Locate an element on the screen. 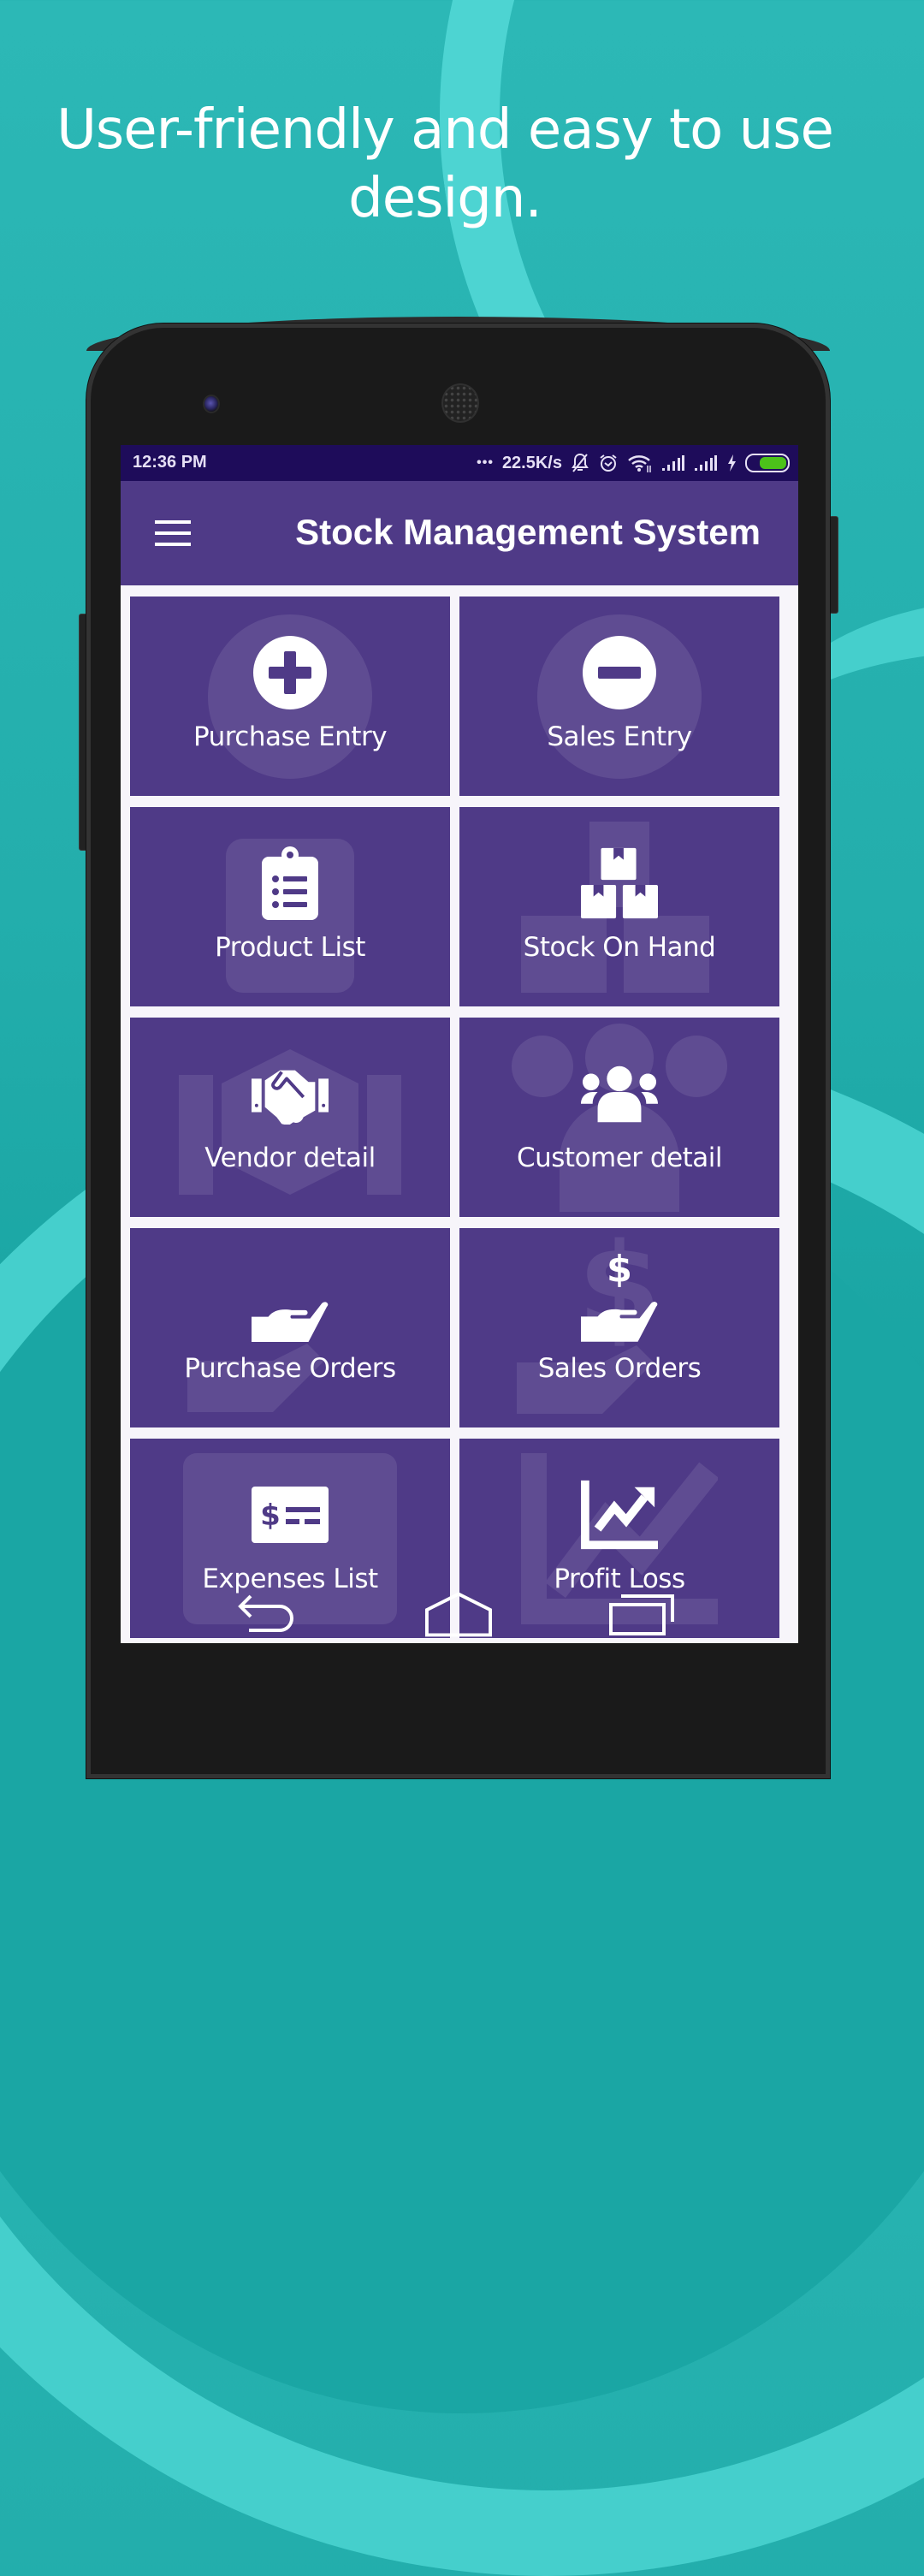  front-camera-icon is located at coordinates (211, 404).